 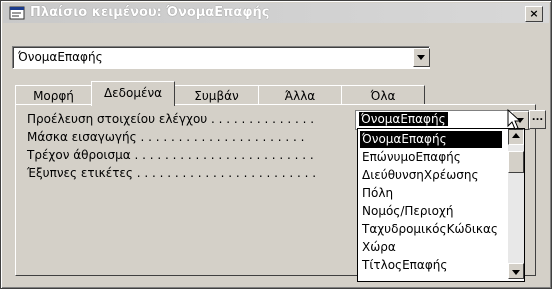 What do you see at coordinates (514, 119) in the screenshot?
I see `mouse-pointer-icon` at bounding box center [514, 119].